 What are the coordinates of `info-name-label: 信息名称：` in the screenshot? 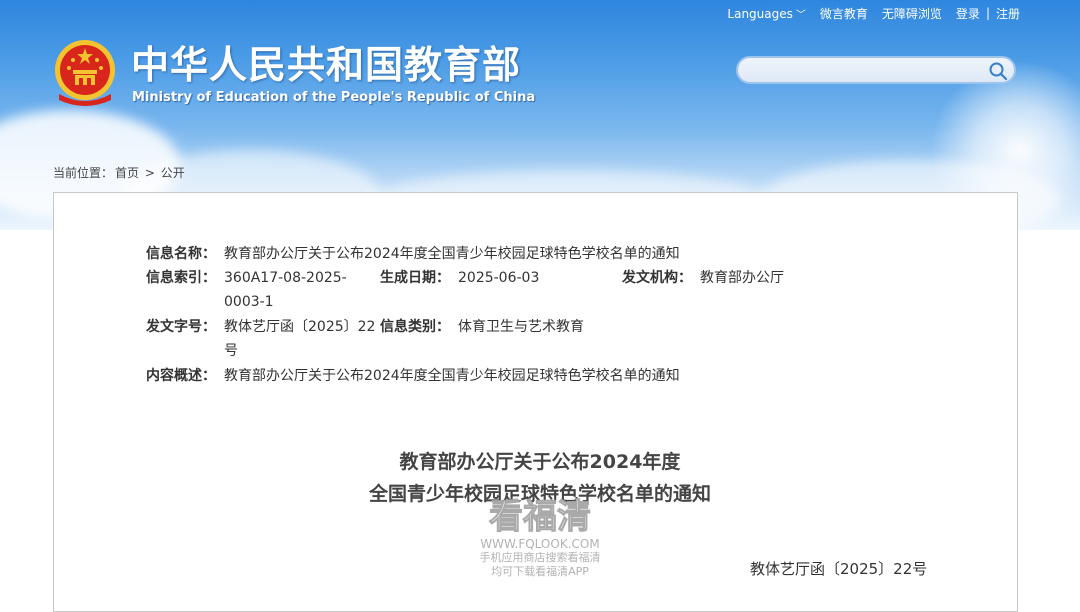 It's located at (181, 254).